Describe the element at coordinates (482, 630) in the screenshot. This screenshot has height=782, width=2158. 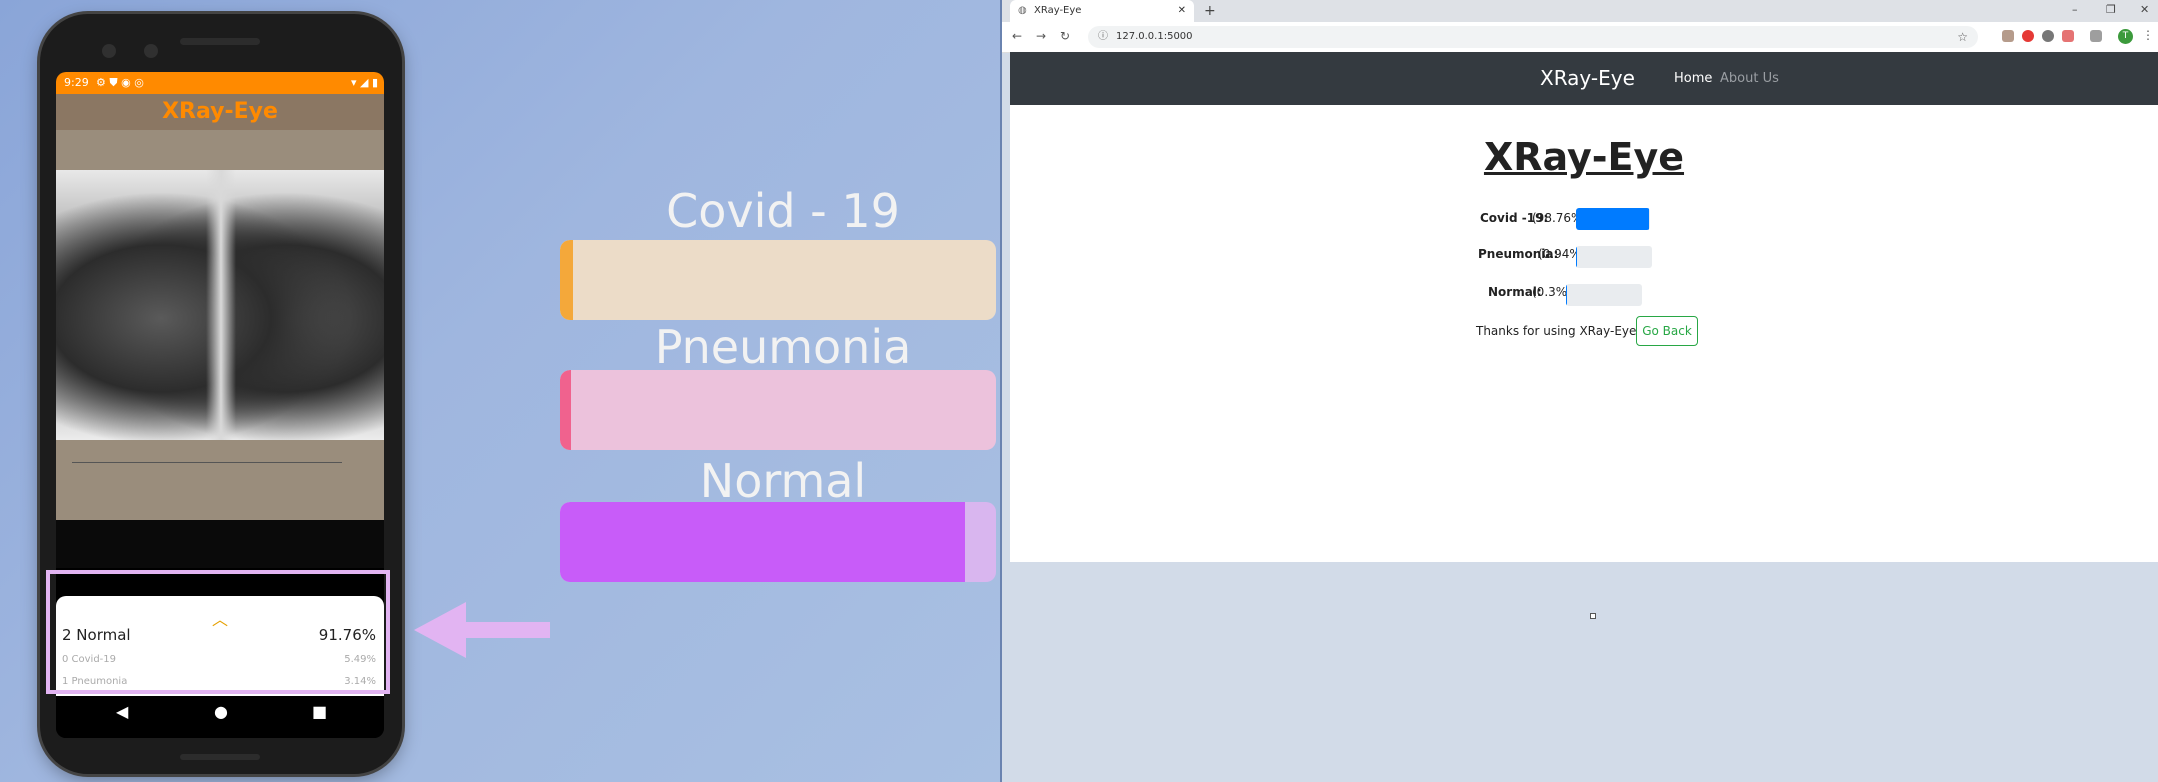
I see `arrow-left-icon` at that location.